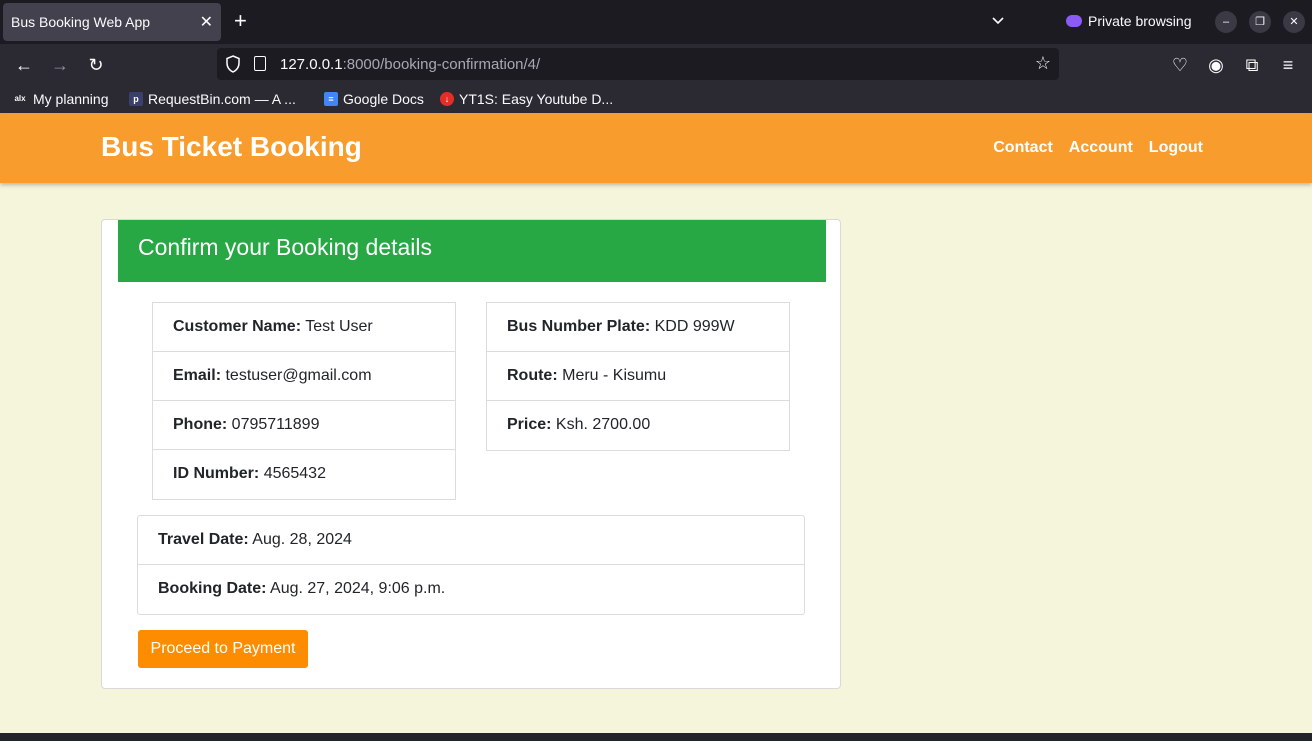  Describe the element at coordinates (529, 424) in the screenshot. I see `detail-label: Price:` at that location.